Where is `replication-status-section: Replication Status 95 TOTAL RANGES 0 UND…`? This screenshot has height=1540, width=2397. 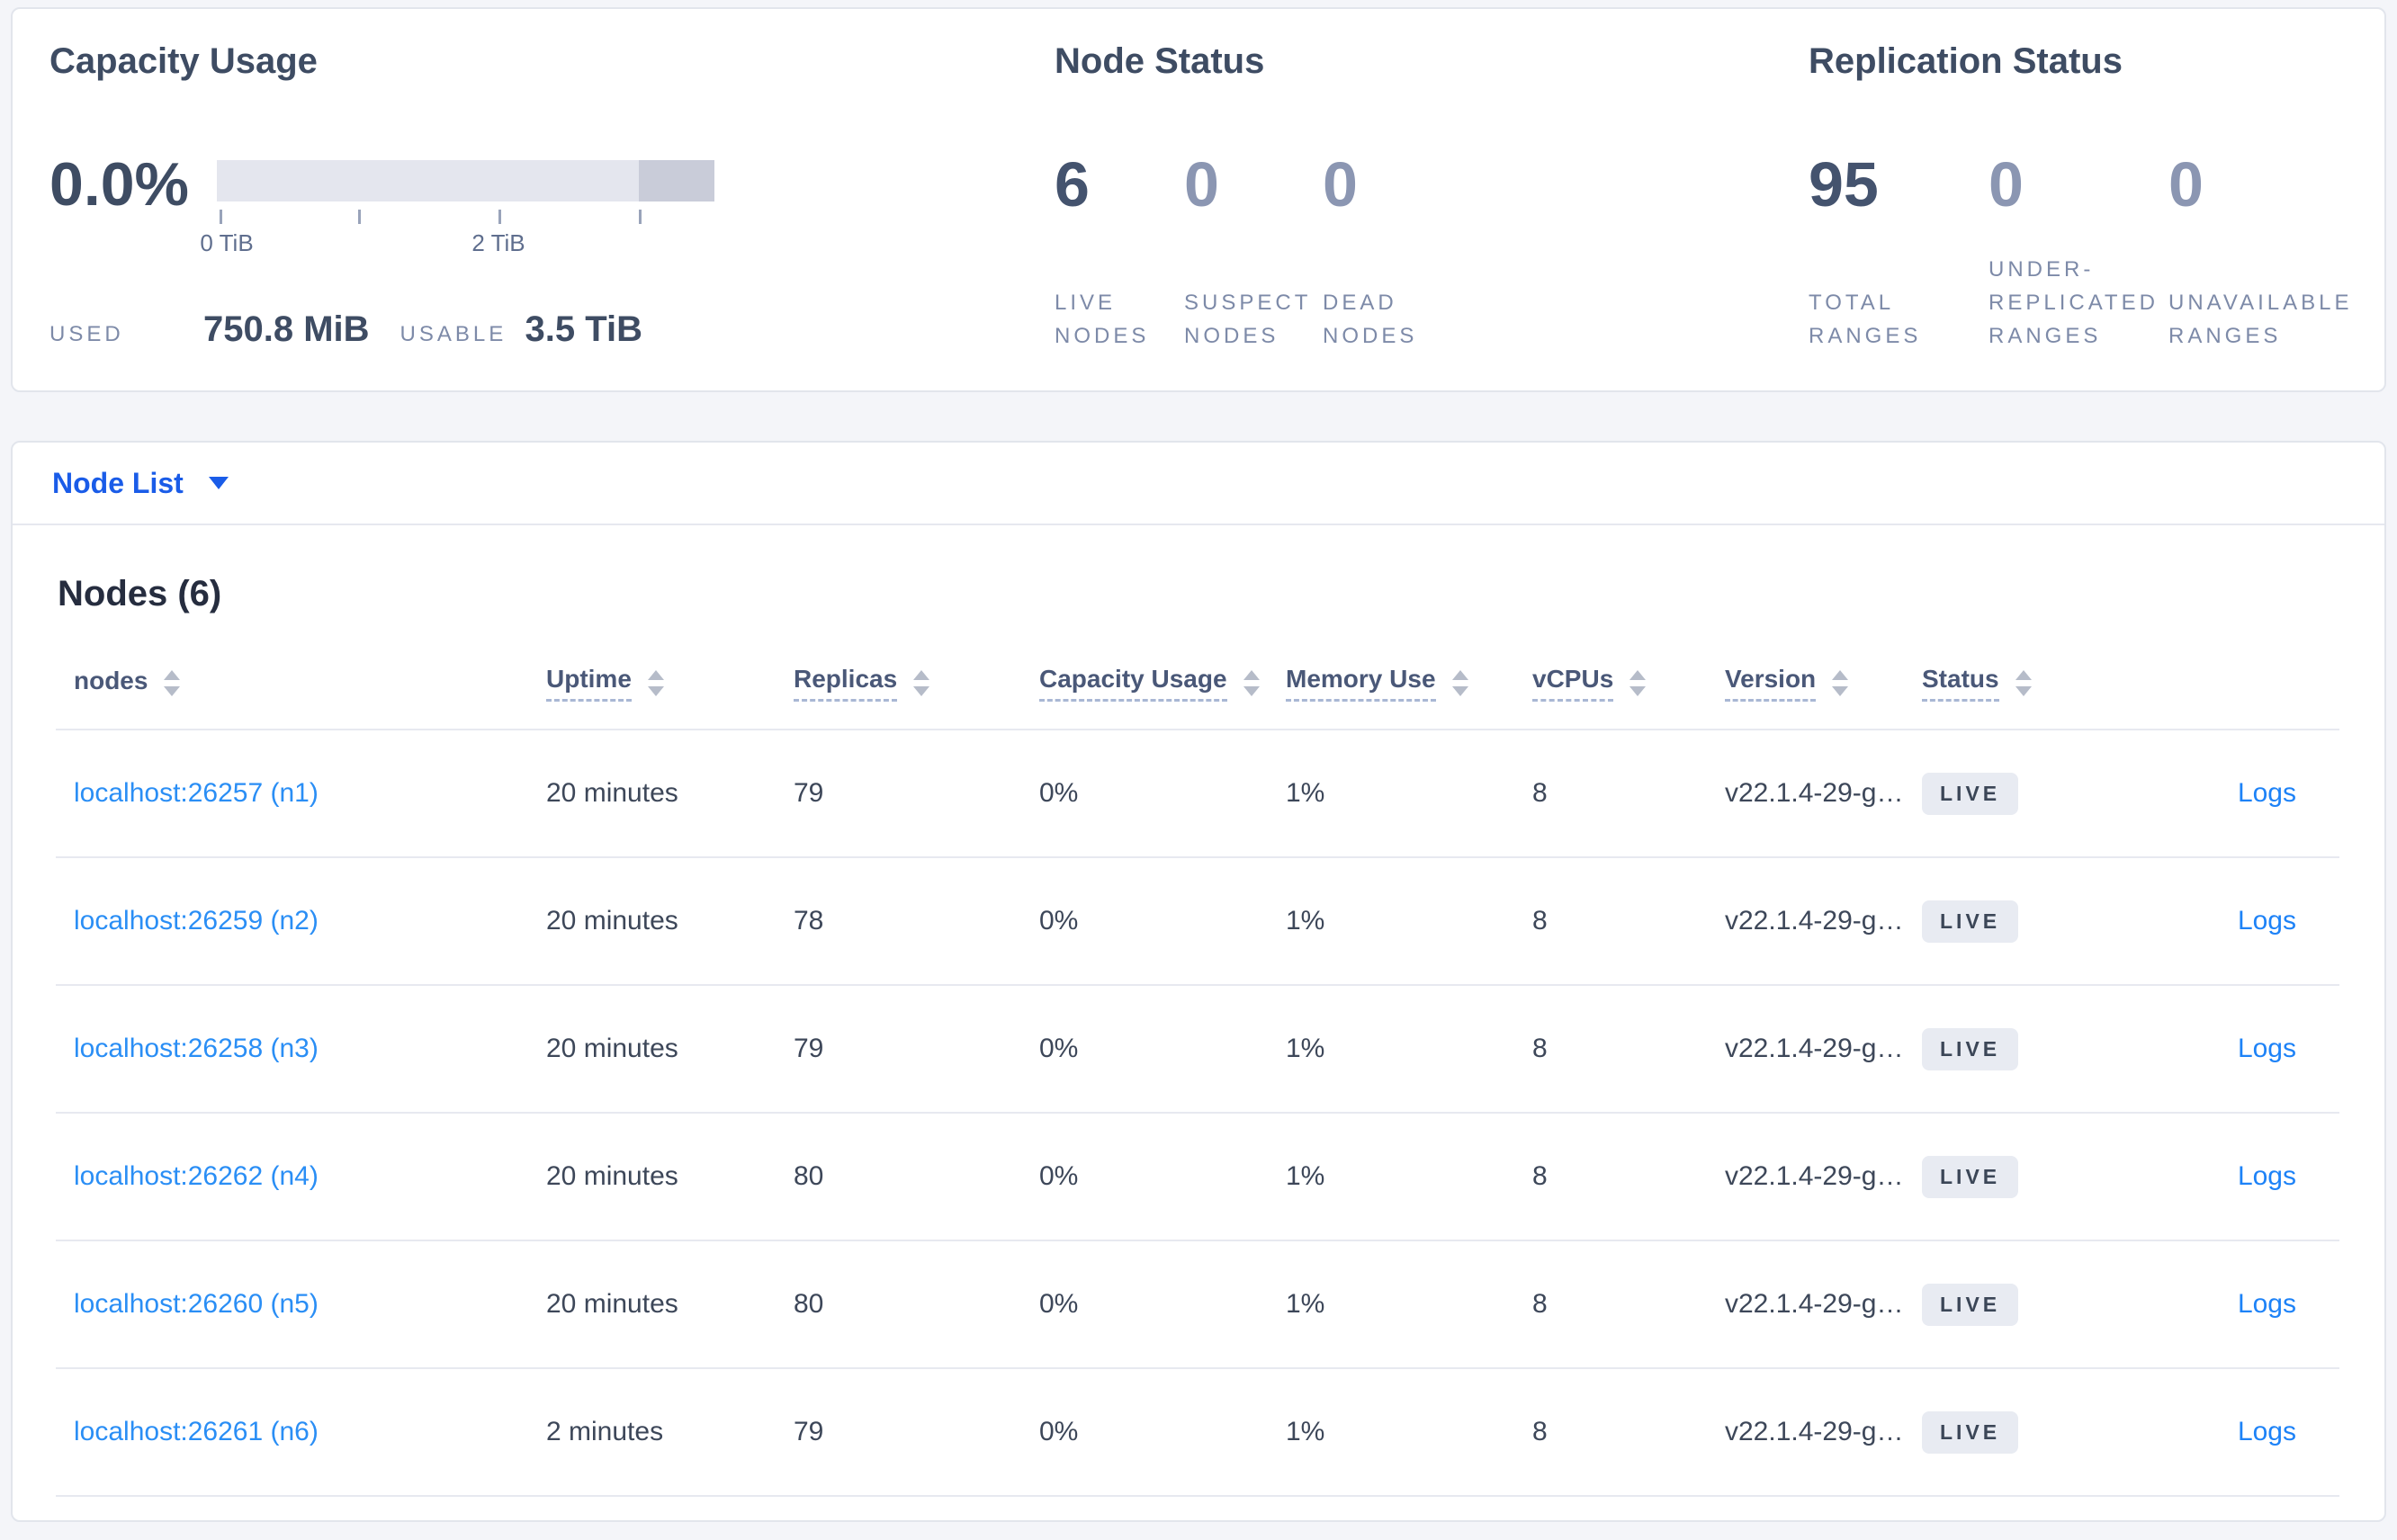
replication-status-section: Replication Status 95 TOTAL RANGES 0 UND… is located at coordinates (2096, 199).